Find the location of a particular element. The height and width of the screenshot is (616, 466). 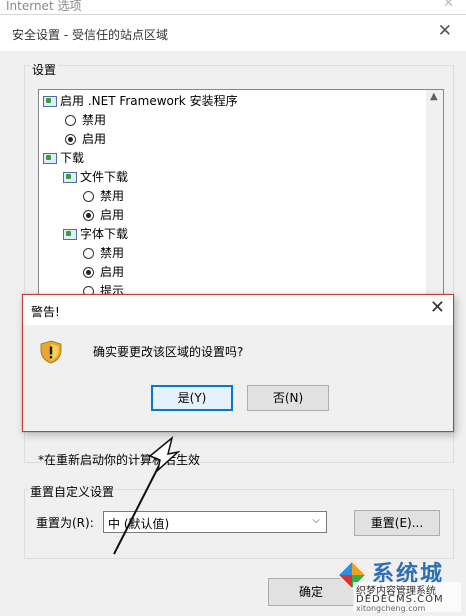

warning-shield-icon is located at coordinates (51, 352).